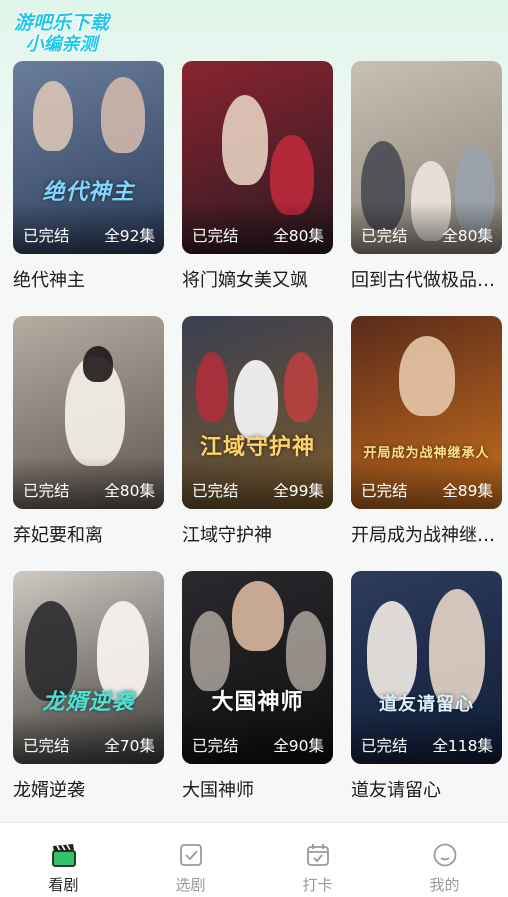 This screenshot has width=508, height=897. What do you see at coordinates (88, 667) in the screenshot?
I see `drama-poster: 龙婿逆袭 已完结 全70集` at bounding box center [88, 667].